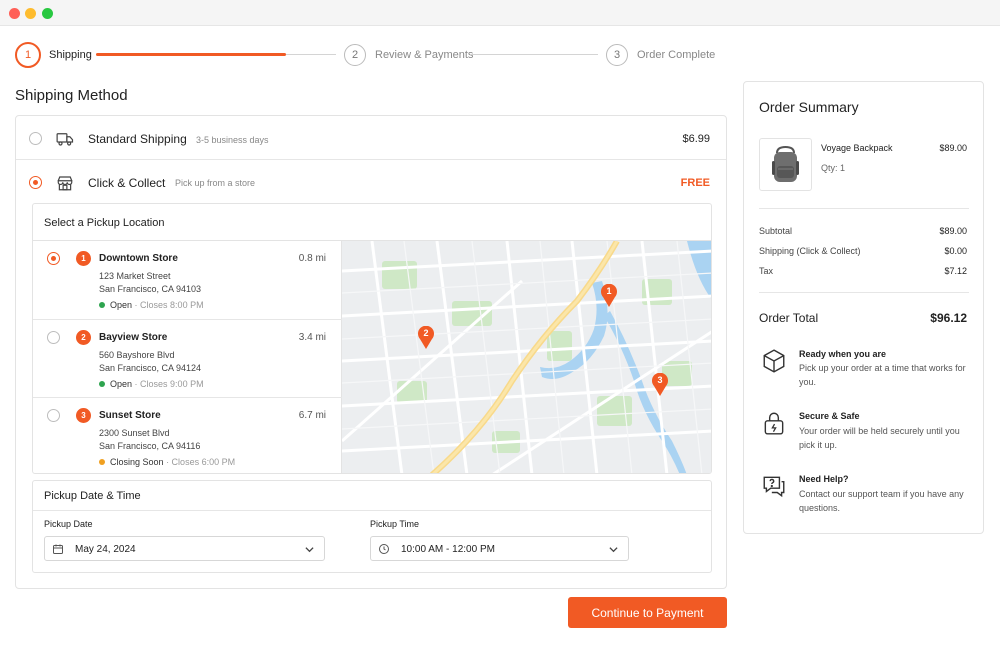 This screenshot has width=1000, height=645. I want to click on pickup-time-value: 10:00 AM - 12:00 PM, so click(448, 549).